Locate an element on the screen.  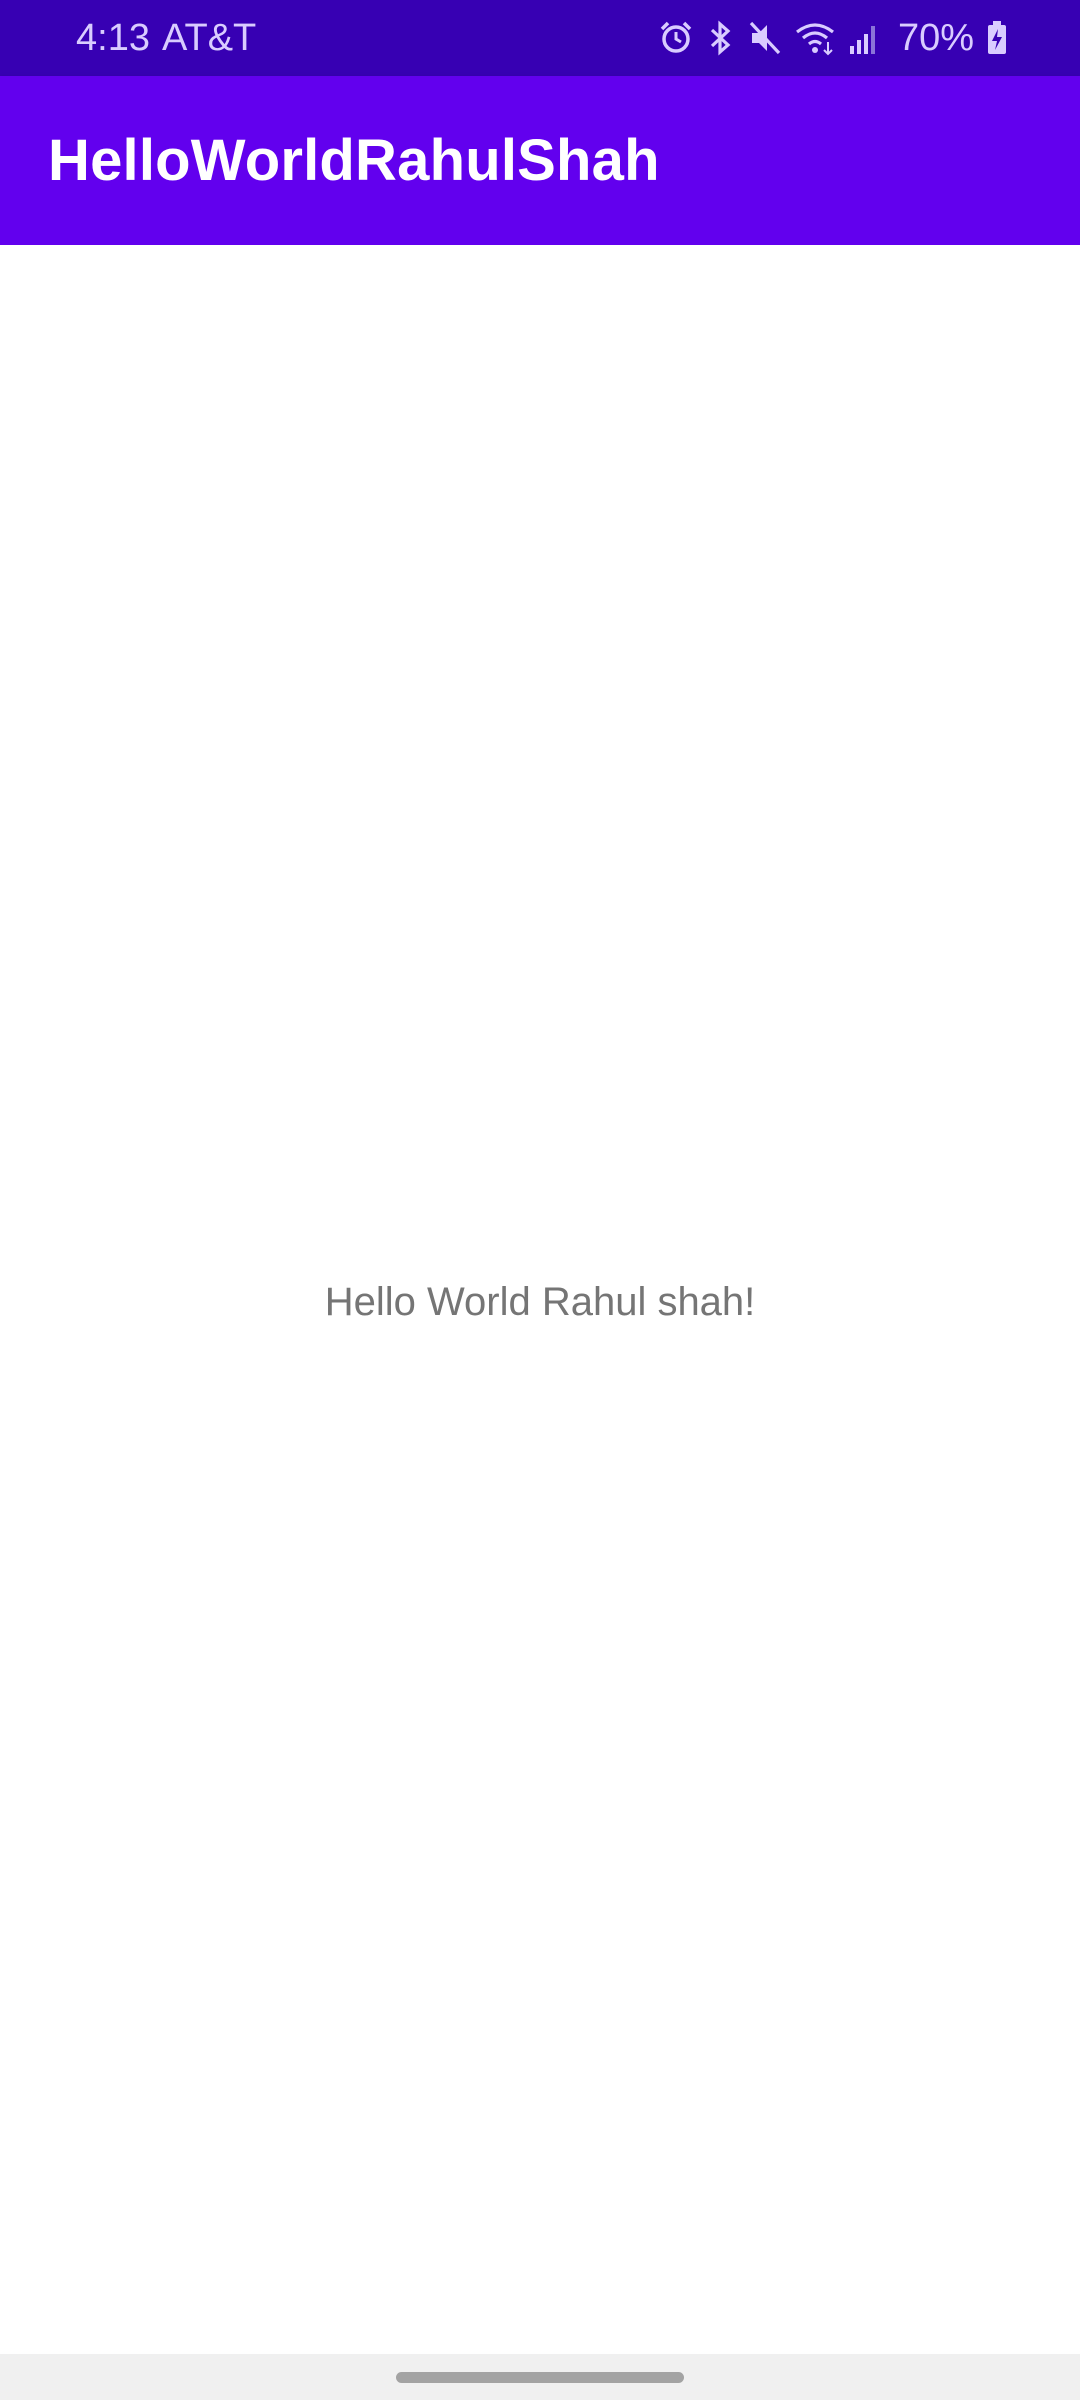
status-icons: 70% is located at coordinates (833, 38).